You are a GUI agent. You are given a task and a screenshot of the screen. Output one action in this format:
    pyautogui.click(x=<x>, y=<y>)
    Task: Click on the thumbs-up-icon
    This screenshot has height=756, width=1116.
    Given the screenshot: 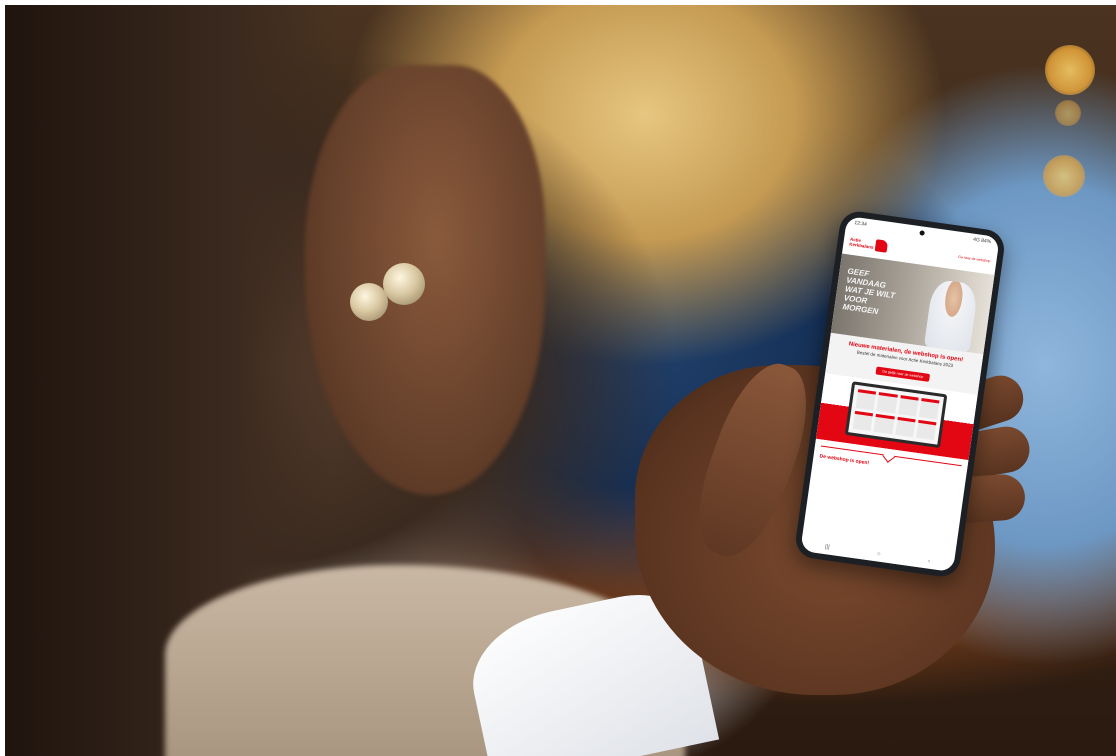 What is the action you would take?
    pyautogui.click(x=881, y=246)
    